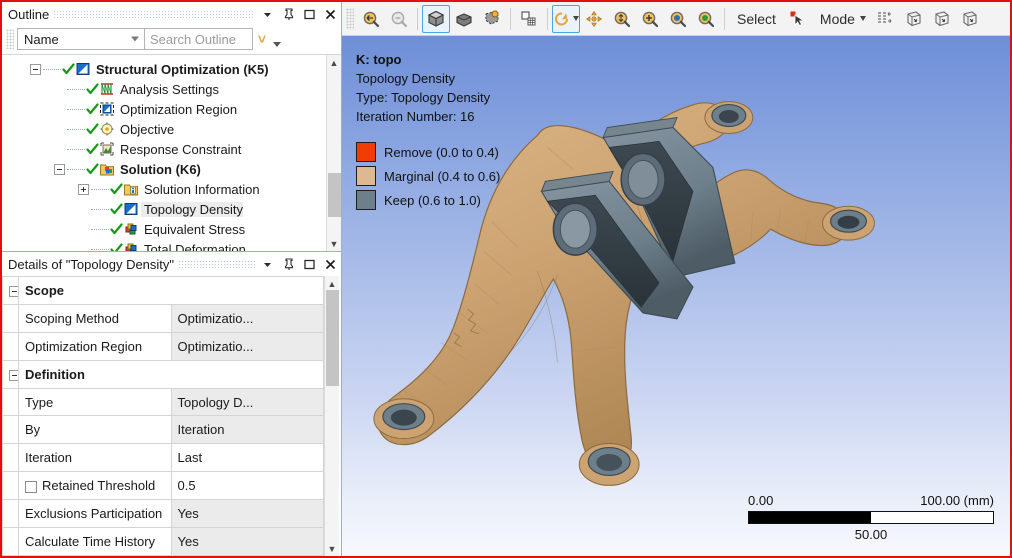 Image resolution: width=1012 pixels, height=558 pixels. I want to click on tree-connector, so click(76, 169).